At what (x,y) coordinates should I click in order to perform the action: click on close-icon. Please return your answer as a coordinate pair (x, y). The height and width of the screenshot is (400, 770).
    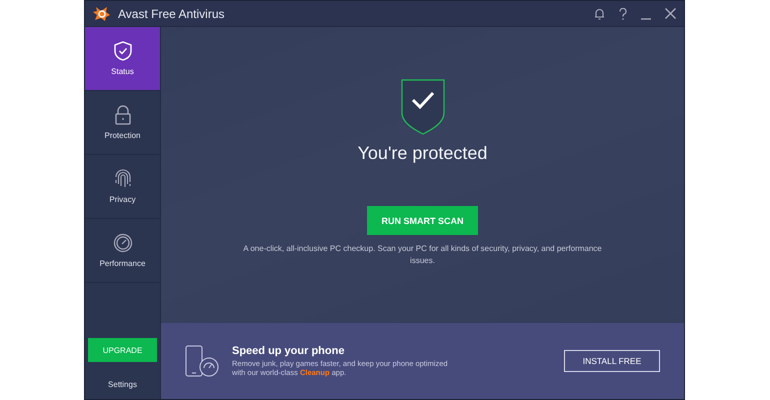
    Looking at the image, I should click on (670, 13).